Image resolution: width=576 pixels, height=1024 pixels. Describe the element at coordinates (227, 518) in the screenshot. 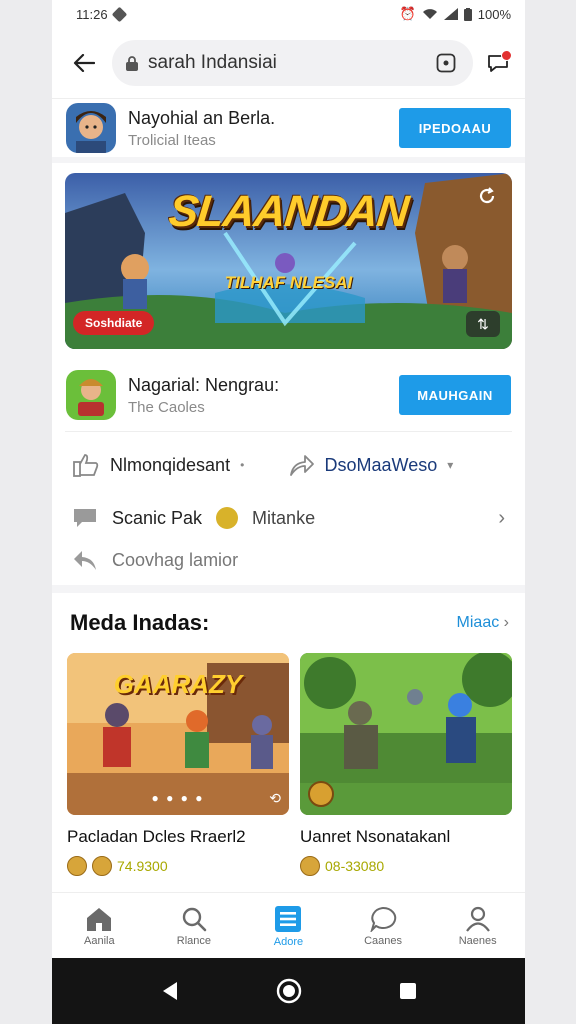

I see `emoji-icon` at that location.